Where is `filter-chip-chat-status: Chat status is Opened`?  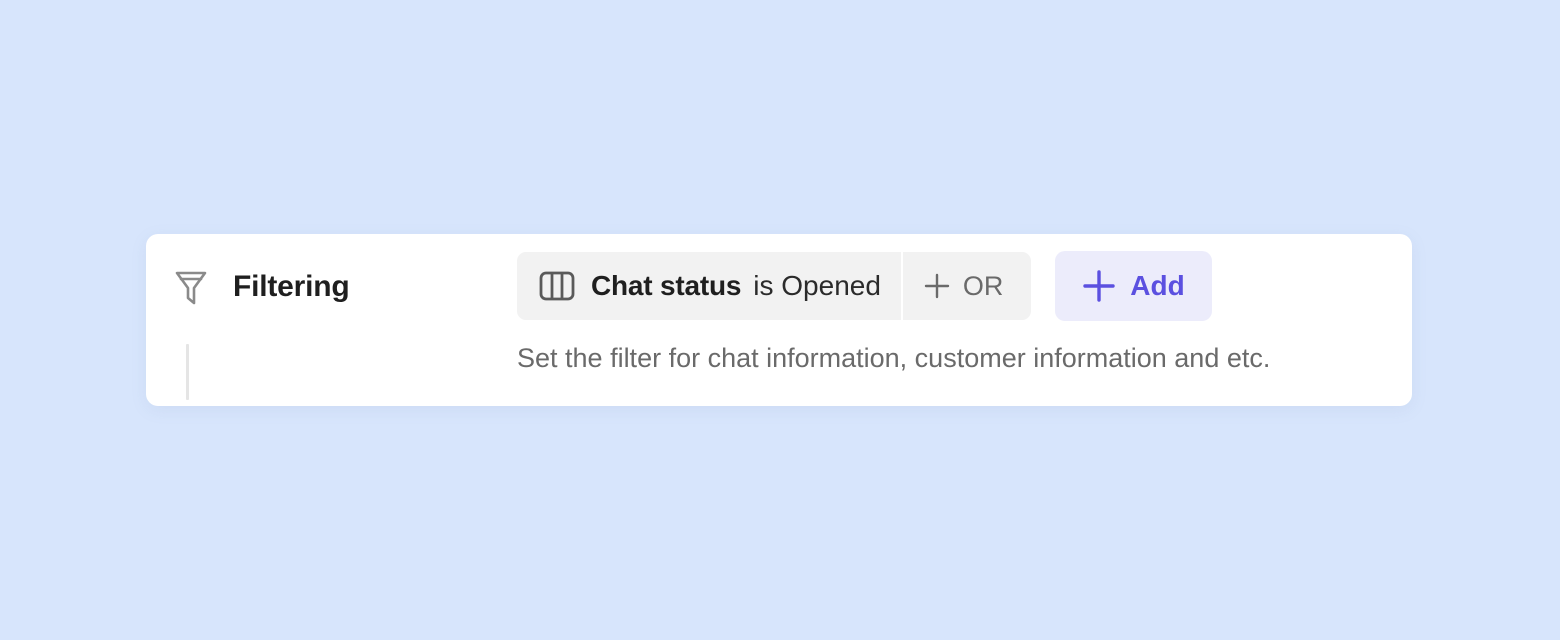
filter-chip-chat-status: Chat status is Opened is located at coordinates (709, 286).